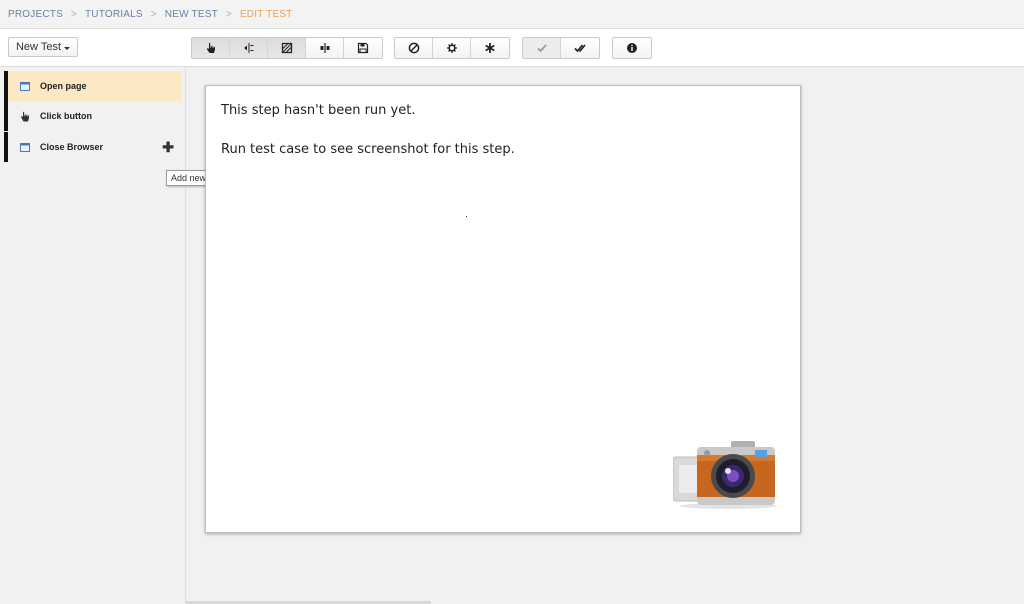 The height and width of the screenshot is (604, 1024). I want to click on new-test-dropdown: New Test, so click(43, 47).